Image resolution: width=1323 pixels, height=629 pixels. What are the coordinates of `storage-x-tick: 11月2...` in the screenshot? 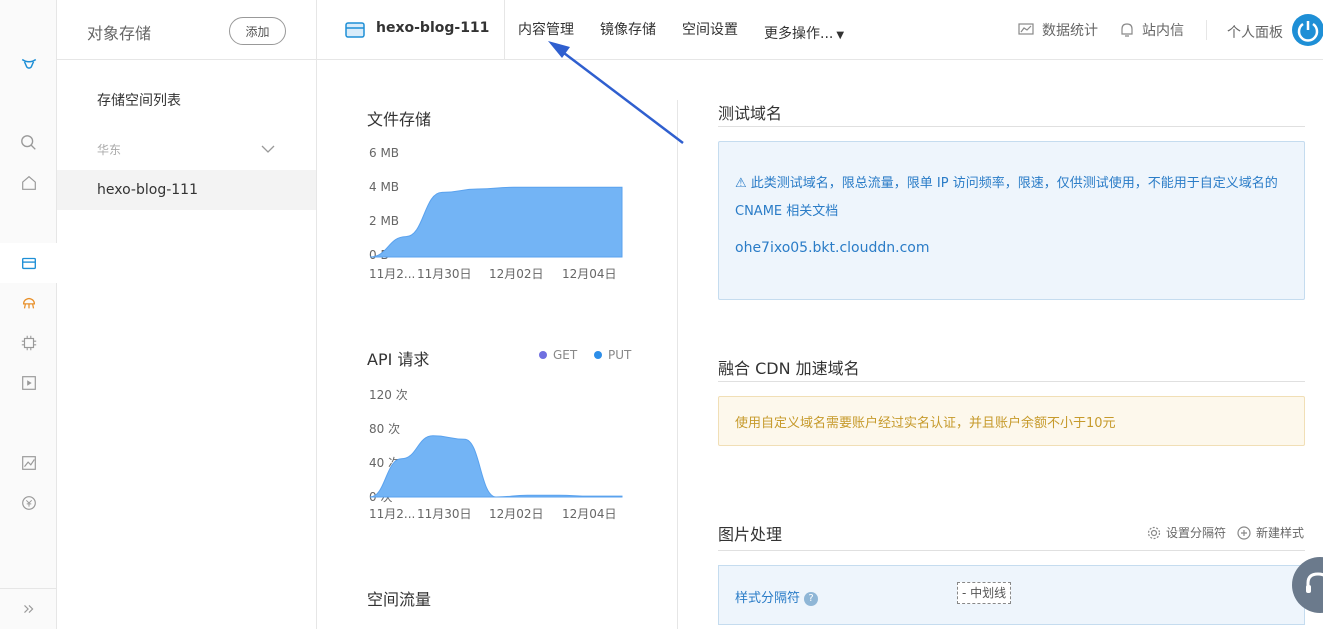 It's located at (392, 274).